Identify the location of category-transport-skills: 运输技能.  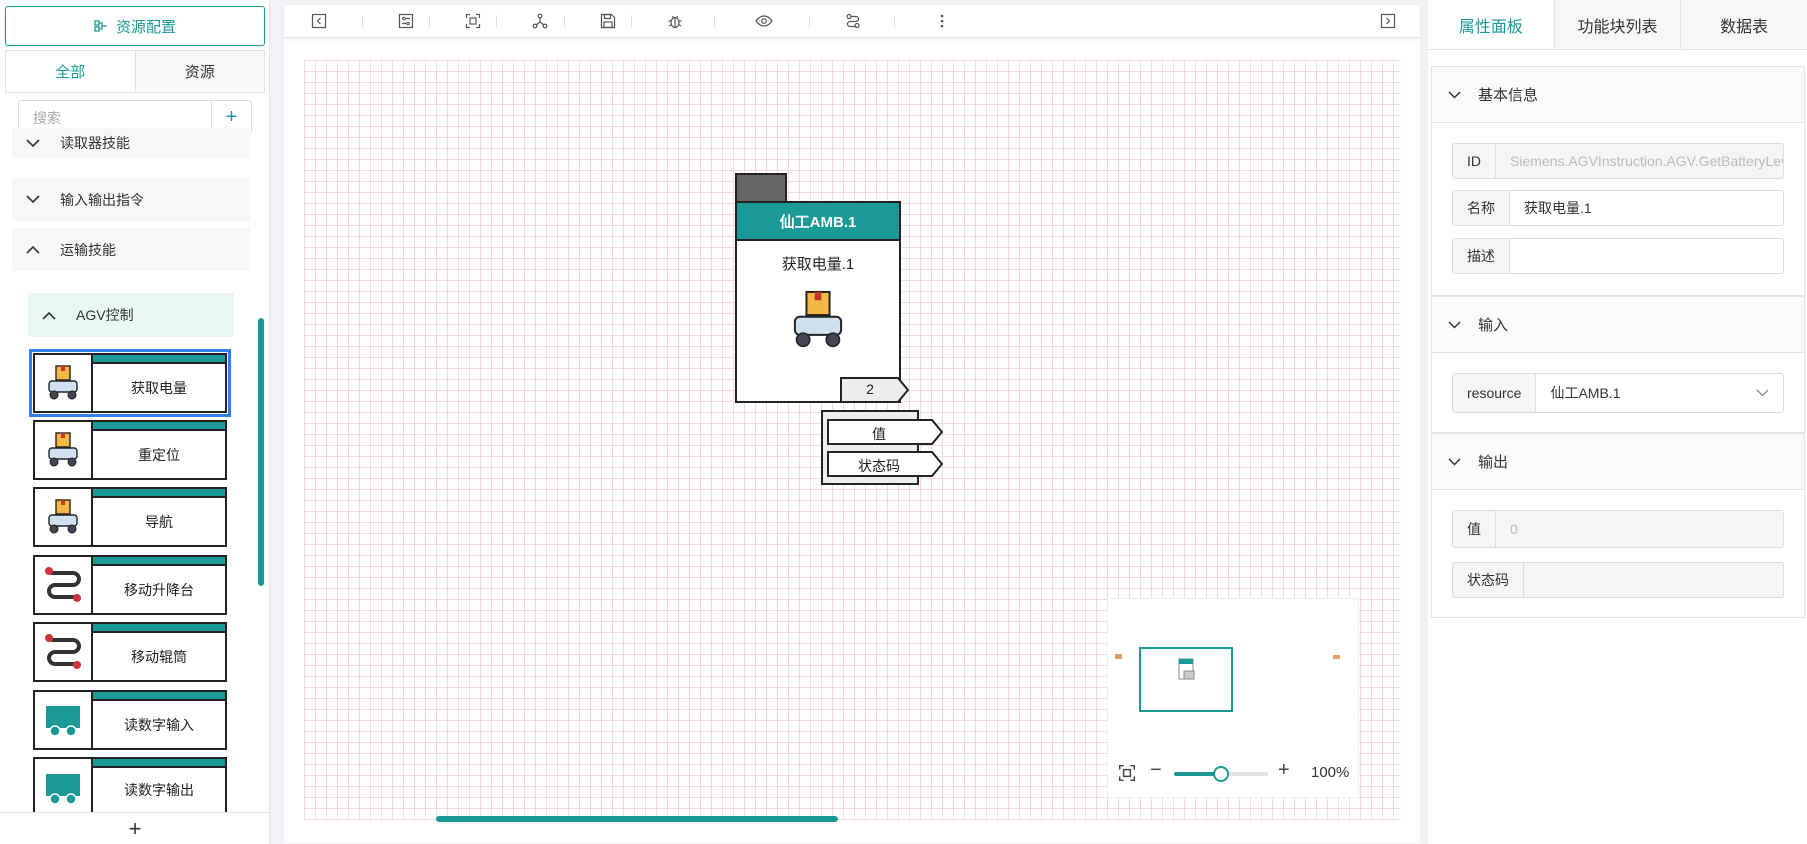
(131, 249).